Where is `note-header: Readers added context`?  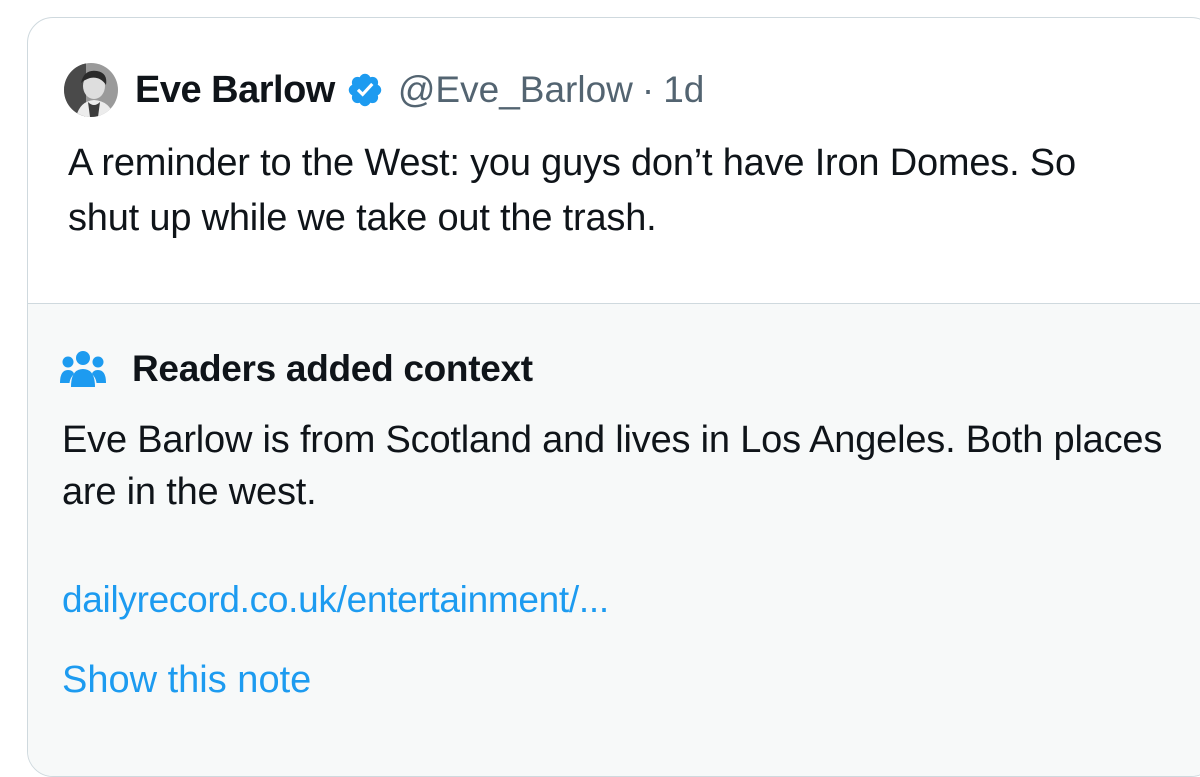 note-header: Readers added context is located at coordinates (296, 369).